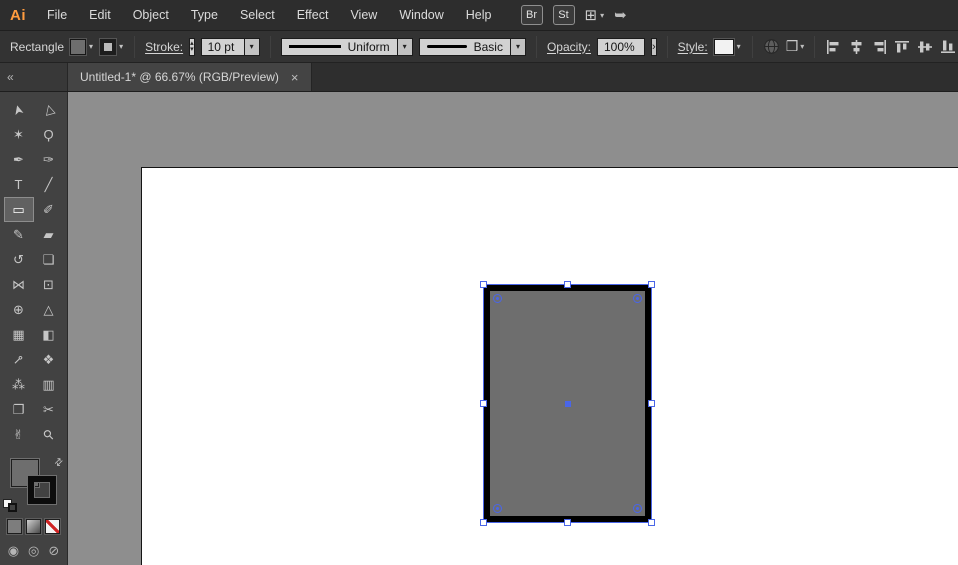 This screenshot has width=958, height=565. I want to click on opacity-value-field: 100%, so click(620, 46).